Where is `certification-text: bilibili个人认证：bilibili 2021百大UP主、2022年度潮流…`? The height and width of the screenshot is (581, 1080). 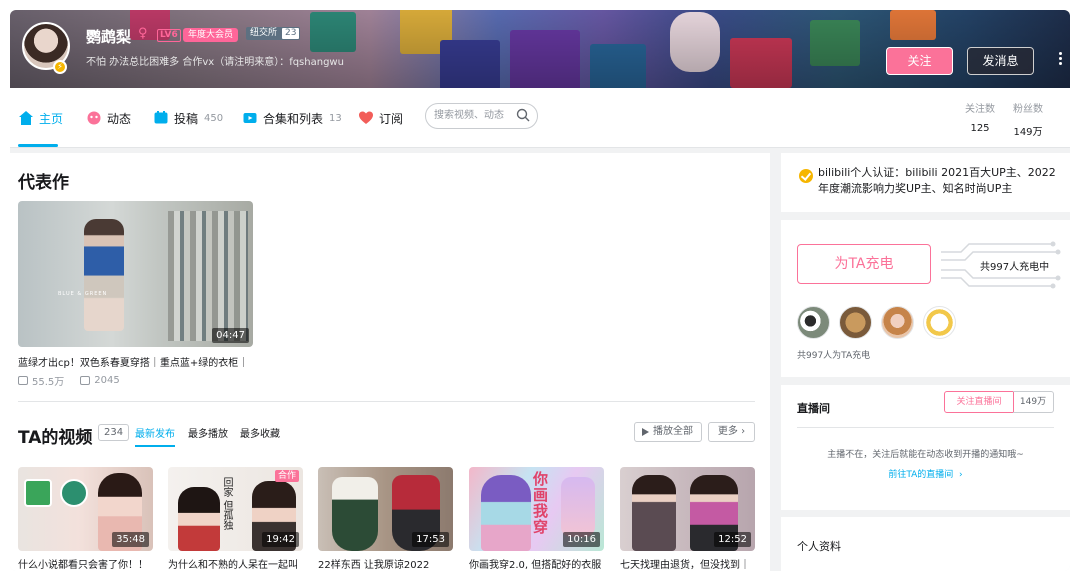 certification-text: bilibili个人认证：bilibili 2021百大UP主、2022年度潮流… is located at coordinates (937, 180).